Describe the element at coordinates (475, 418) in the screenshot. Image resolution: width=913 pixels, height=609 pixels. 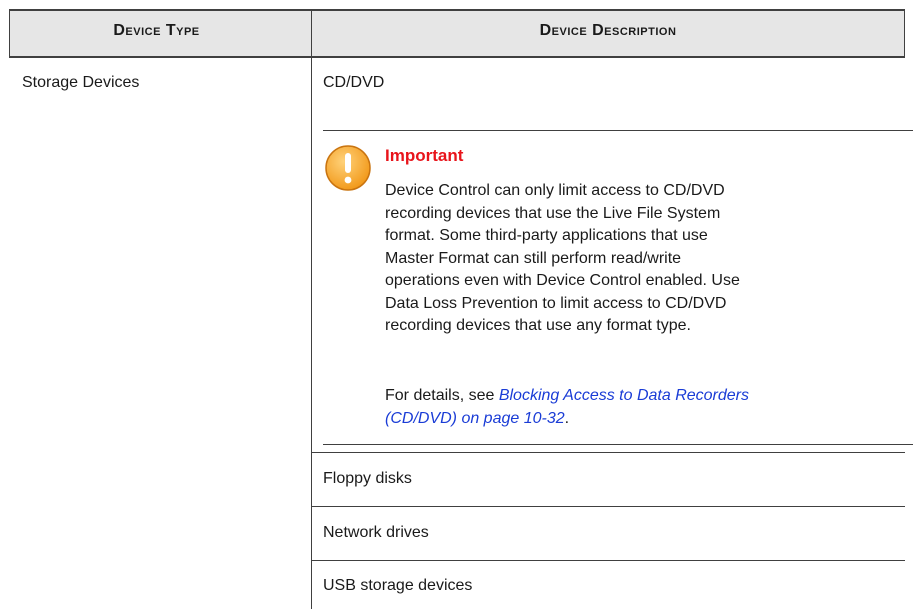
I see `details-link-continued: (CD/DVD) on page 10-32` at that location.